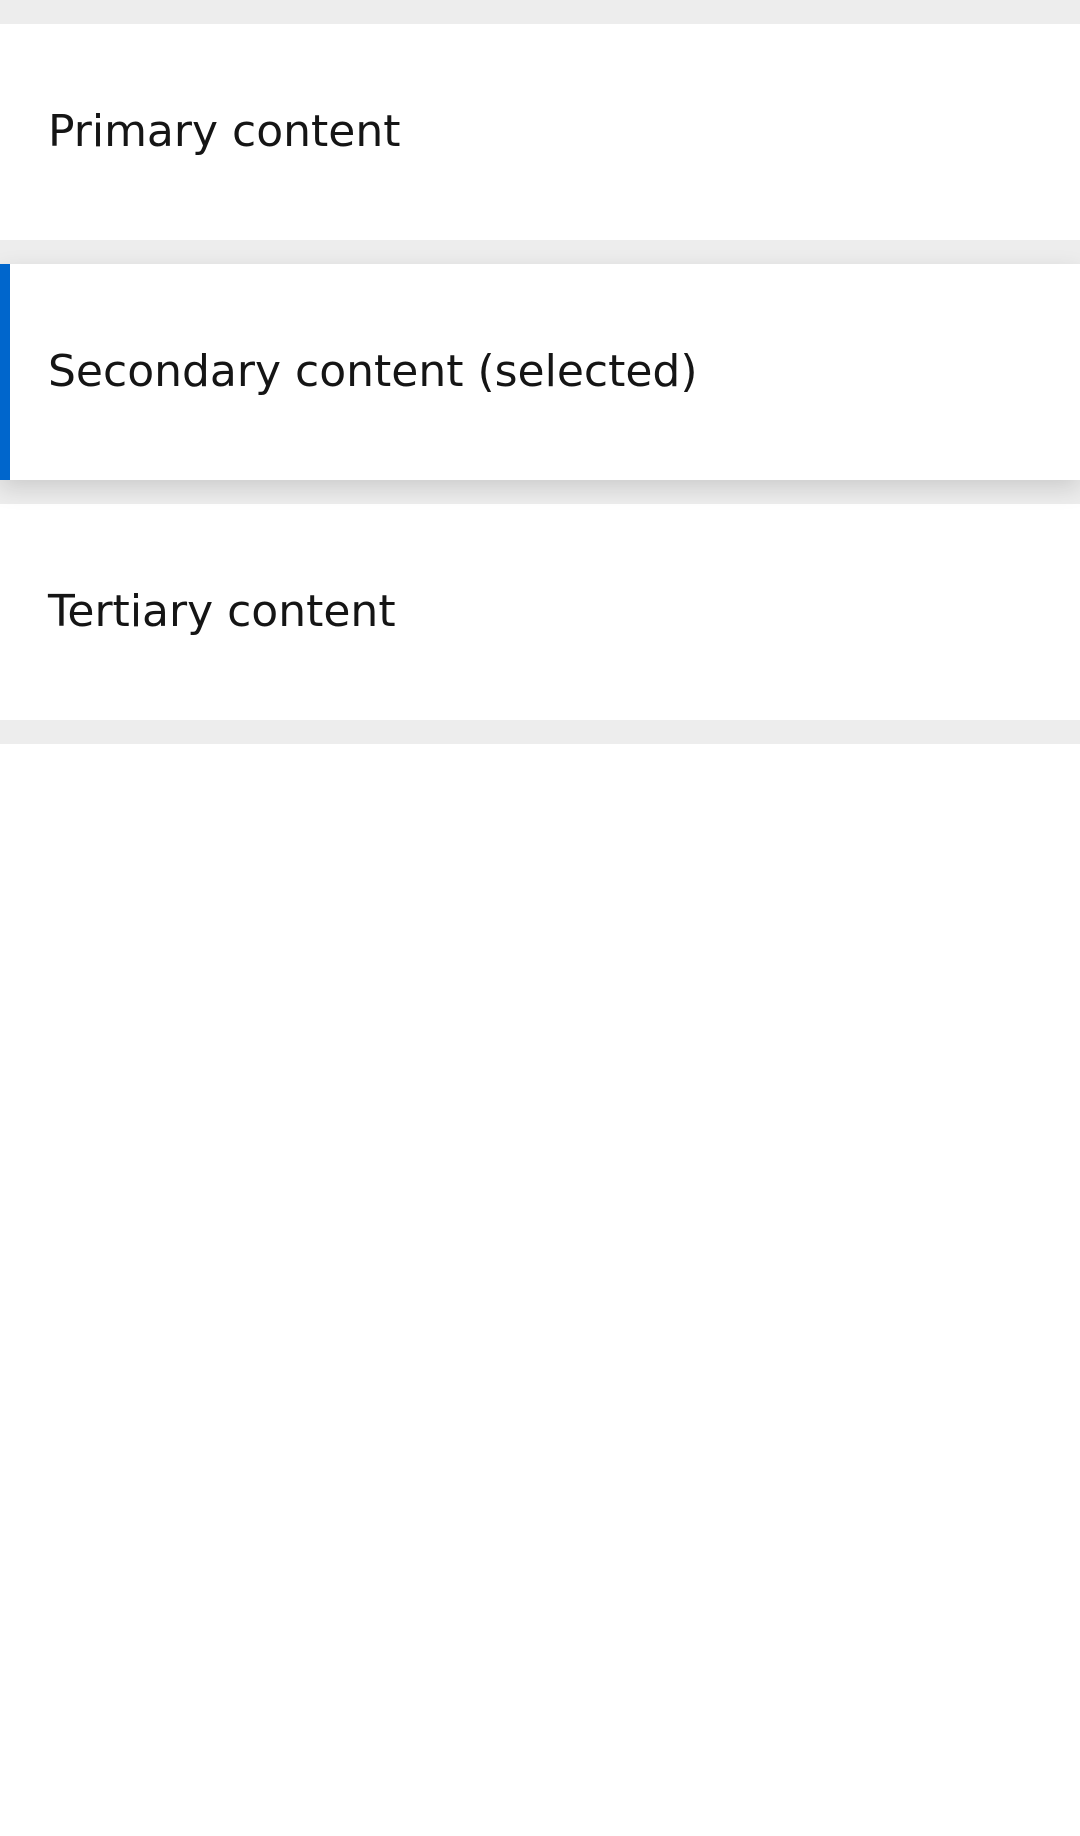  I want to click on list-item-label: Tertiary content, so click(222, 611).